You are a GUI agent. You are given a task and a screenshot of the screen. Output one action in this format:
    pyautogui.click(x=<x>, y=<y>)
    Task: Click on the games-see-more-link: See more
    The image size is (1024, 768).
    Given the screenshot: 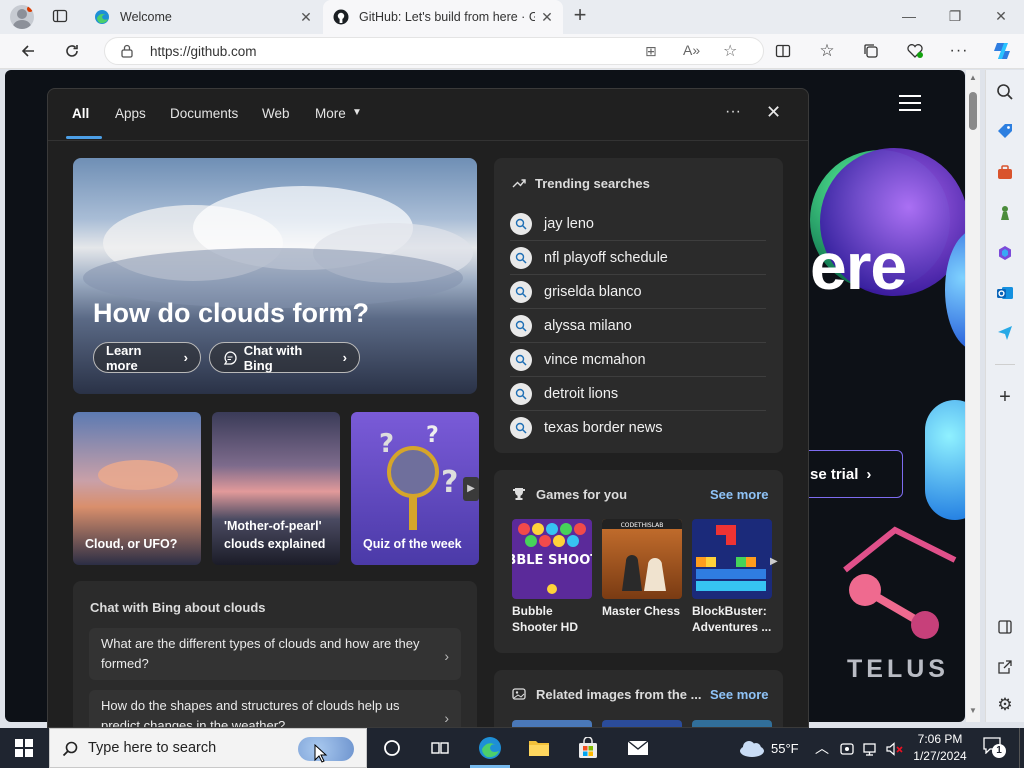 What is the action you would take?
    pyautogui.click(x=739, y=494)
    